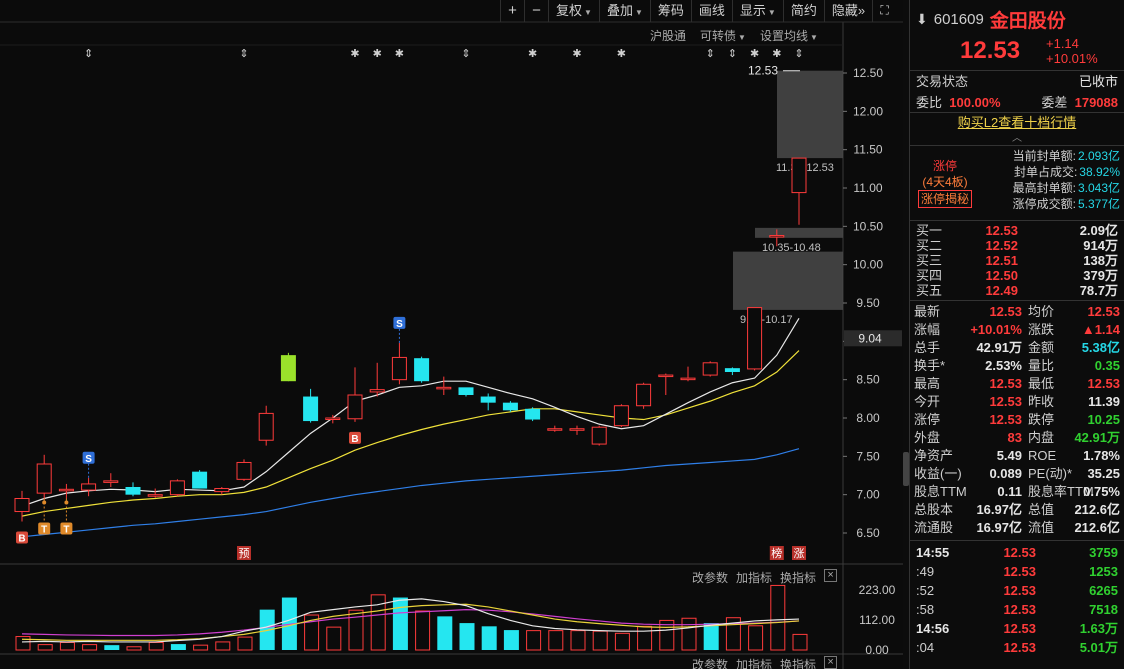 This screenshot has width=1124, height=669. Describe the element at coordinates (1017, 290) in the screenshot. I see `book-row: 买五 12.49 78.7万` at that location.